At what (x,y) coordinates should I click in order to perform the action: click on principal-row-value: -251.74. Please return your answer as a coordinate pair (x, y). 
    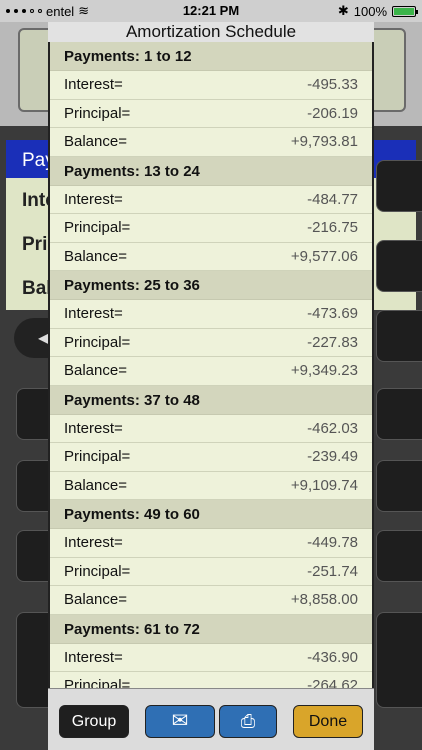
    Looking at the image, I should click on (332, 571).